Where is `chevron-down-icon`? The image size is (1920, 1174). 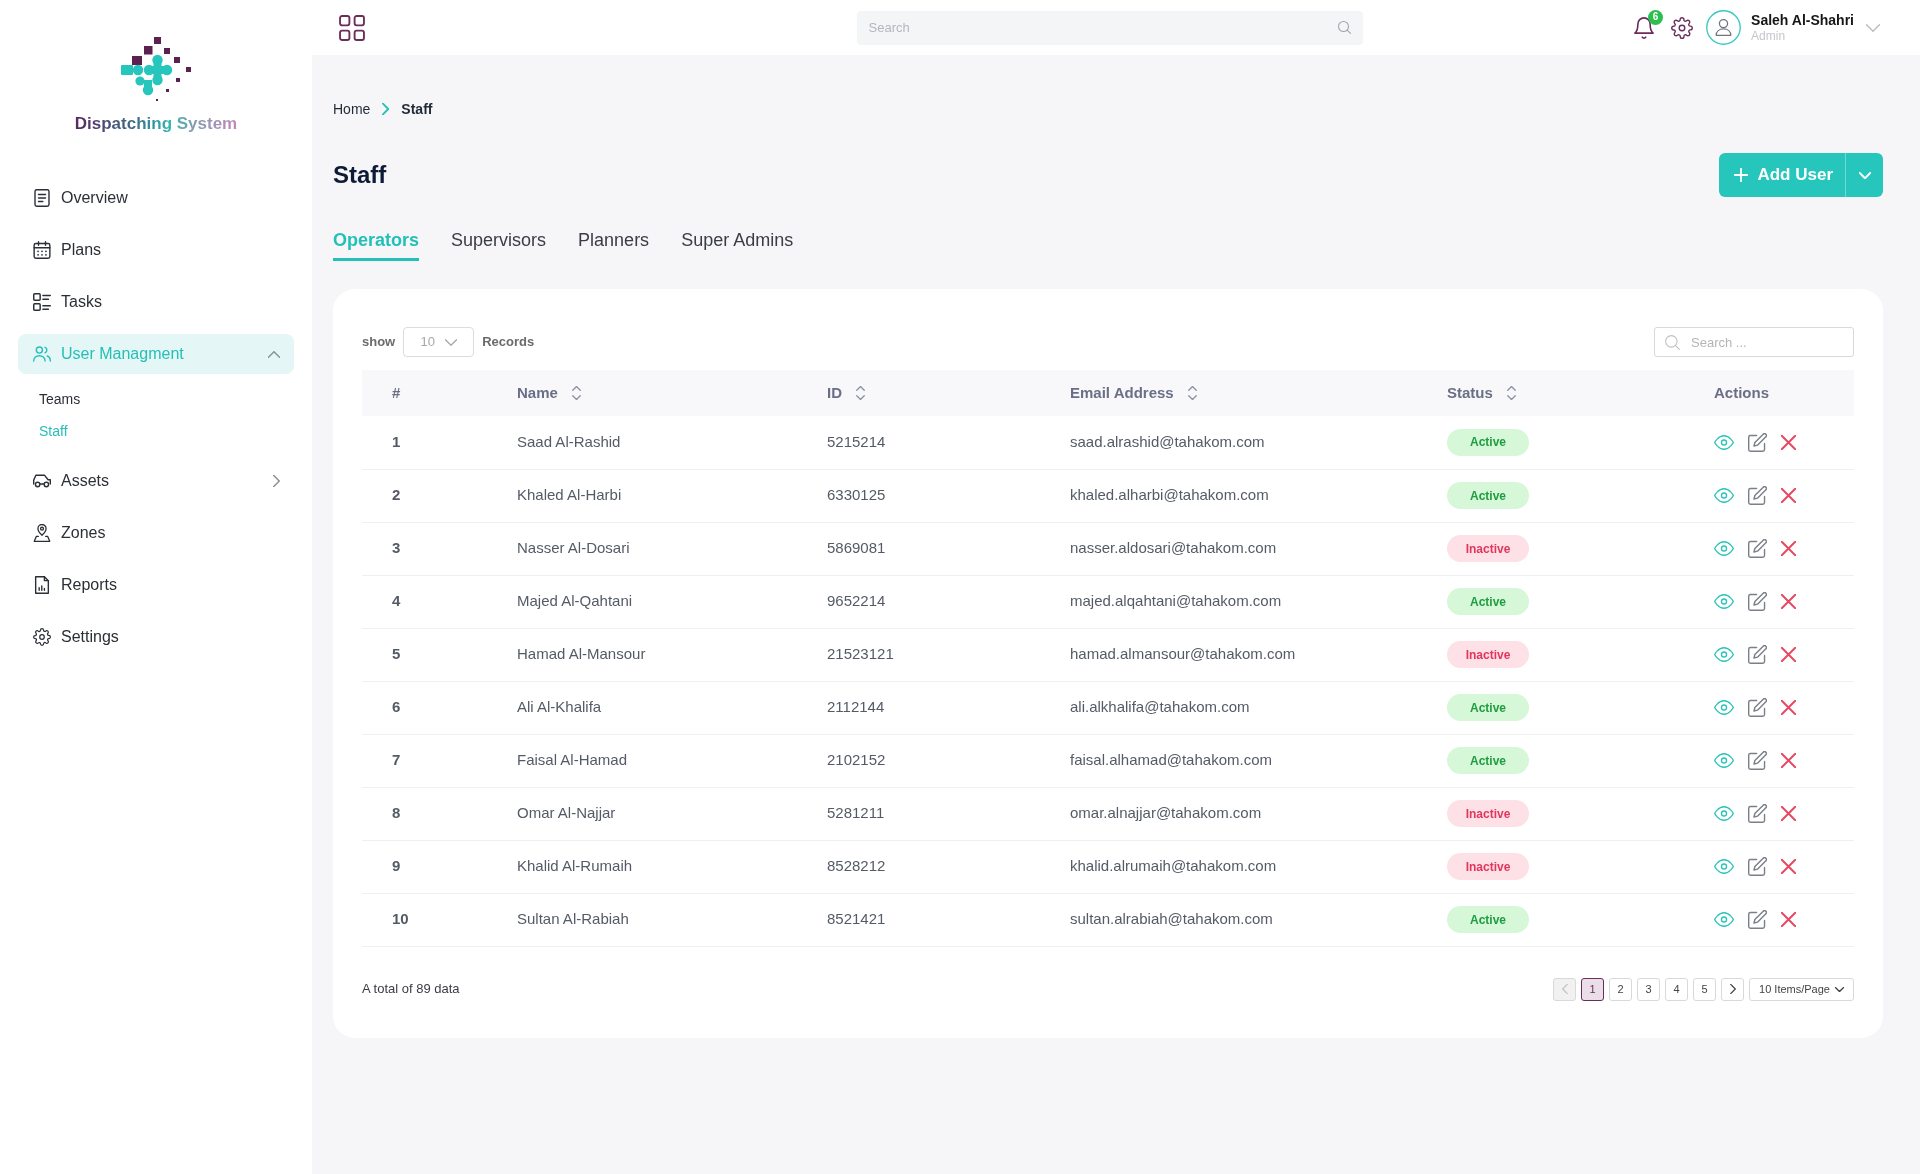 chevron-down-icon is located at coordinates (450, 342).